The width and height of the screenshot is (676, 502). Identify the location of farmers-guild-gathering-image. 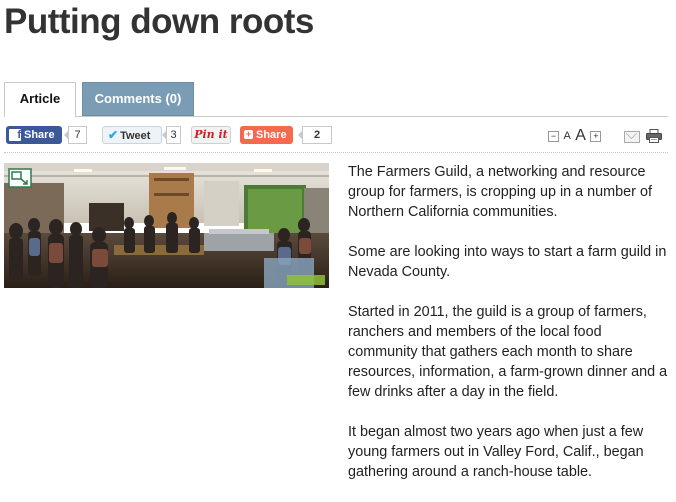
(166, 225).